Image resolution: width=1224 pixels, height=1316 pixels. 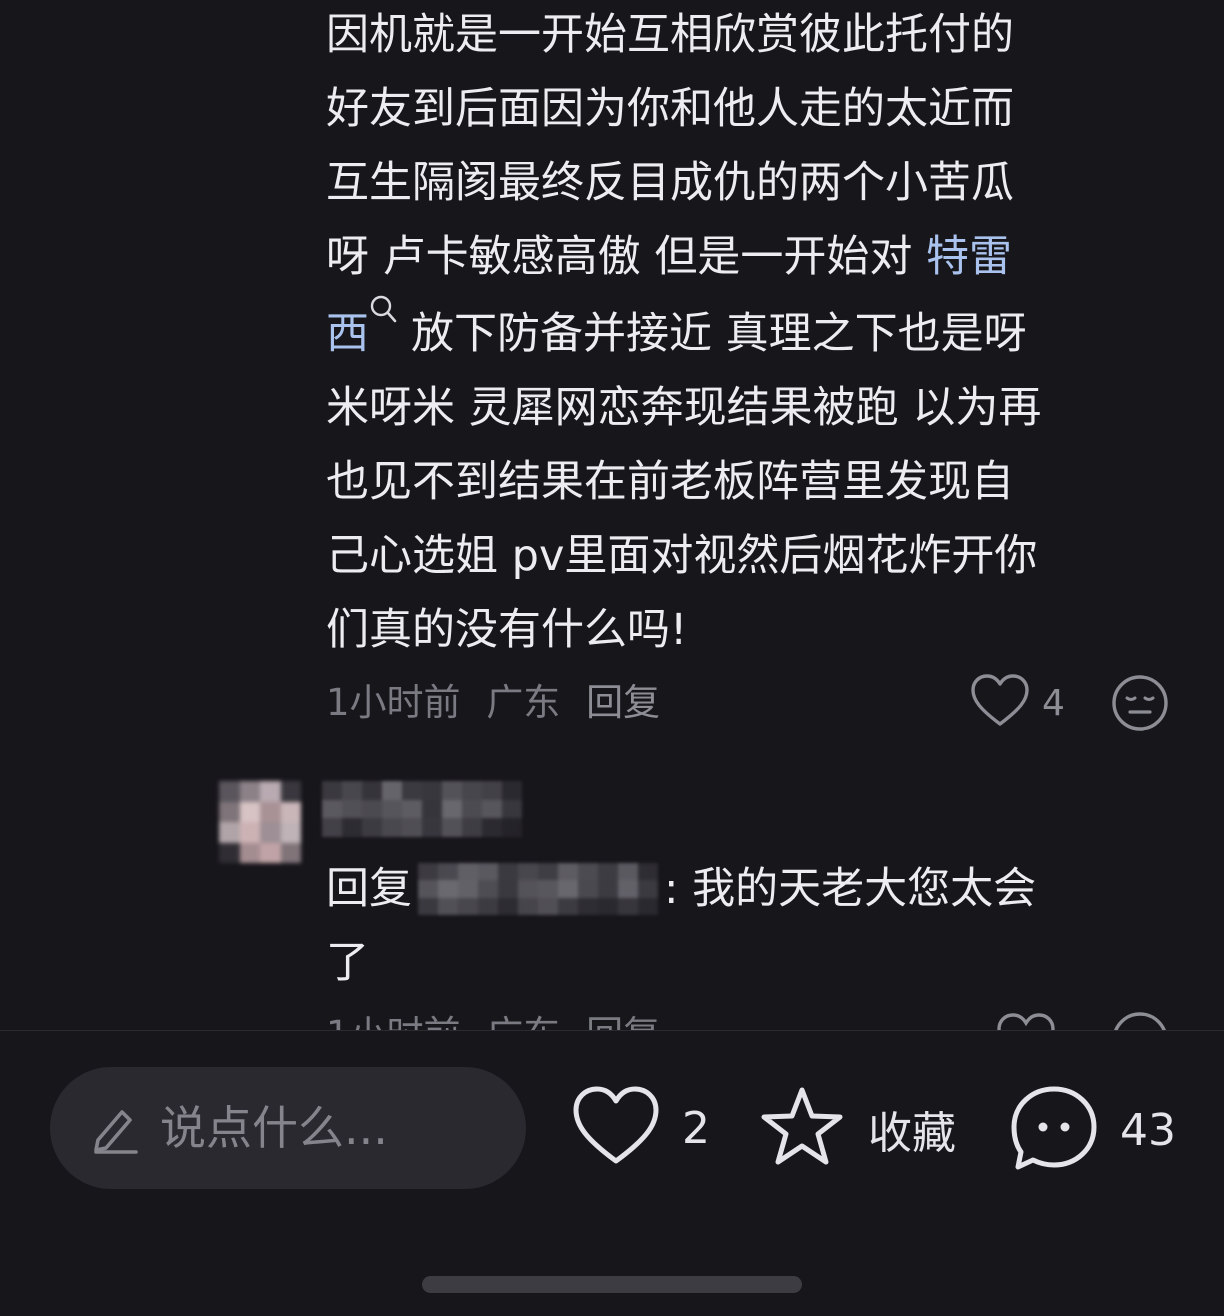 What do you see at coordinates (422, 809) in the screenshot?
I see `username` at bounding box center [422, 809].